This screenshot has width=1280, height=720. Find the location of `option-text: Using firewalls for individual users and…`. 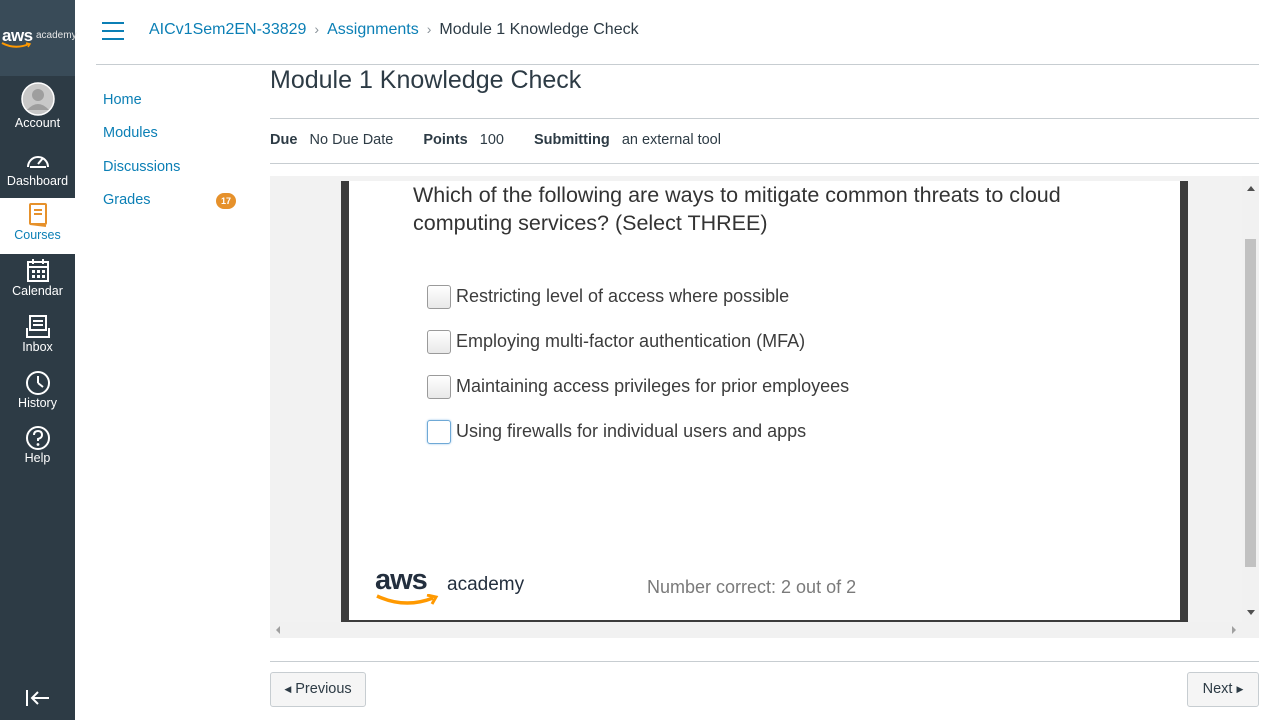

option-text: Using firewalls for individual users and… is located at coordinates (631, 431).